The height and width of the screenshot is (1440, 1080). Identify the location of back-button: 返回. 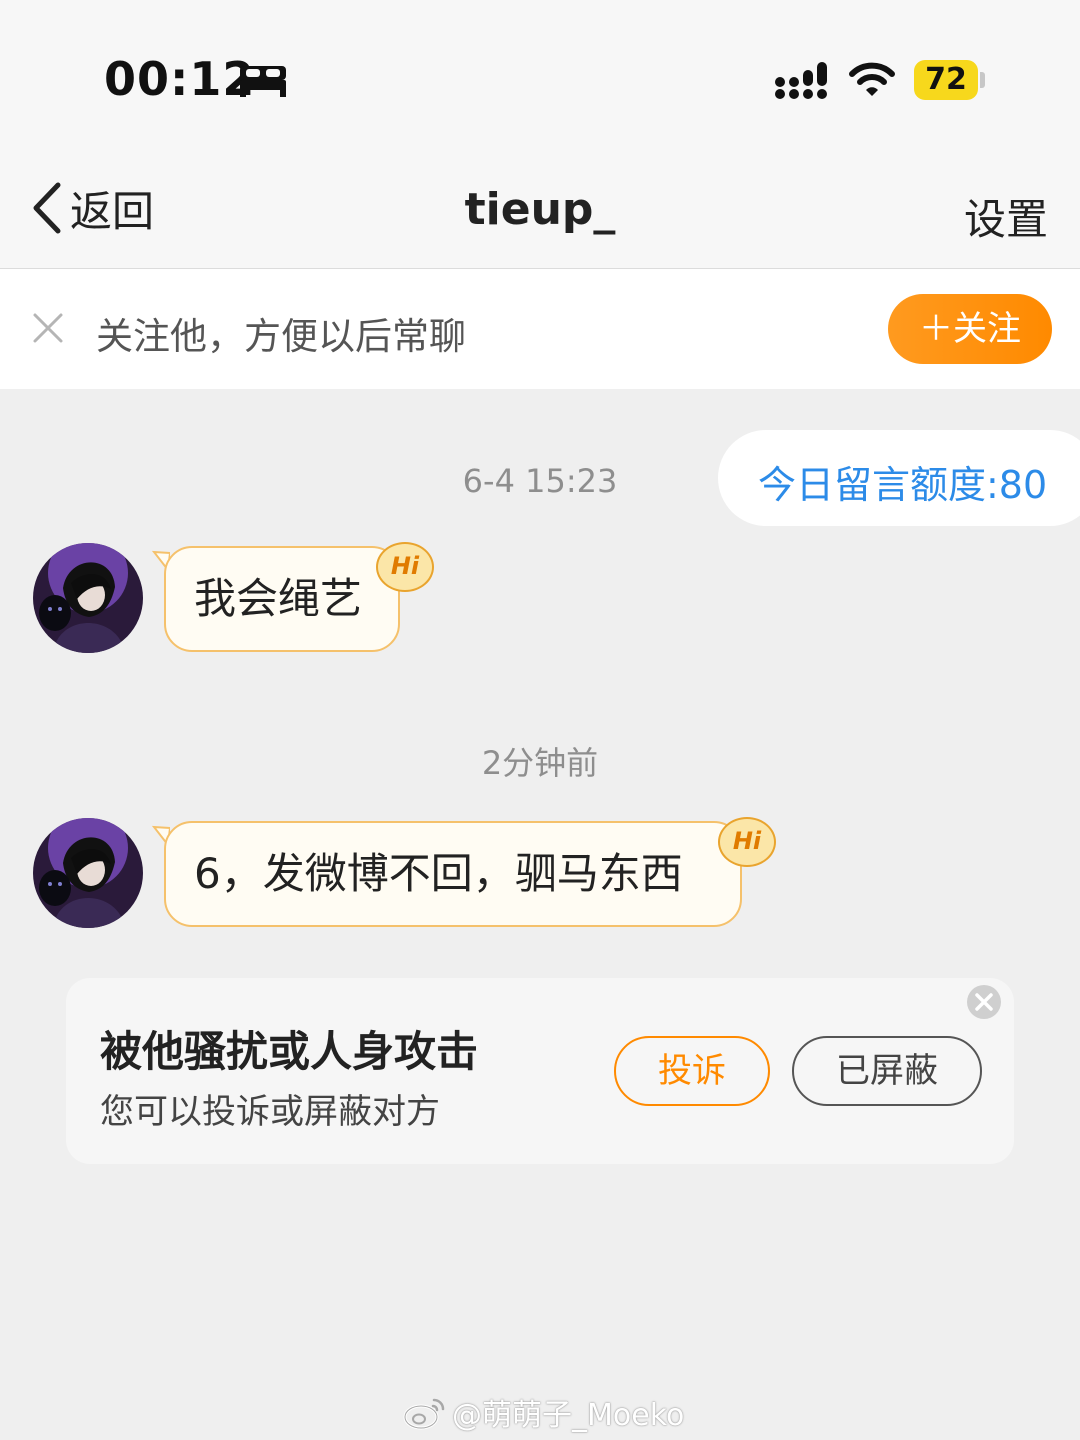
(100, 208).